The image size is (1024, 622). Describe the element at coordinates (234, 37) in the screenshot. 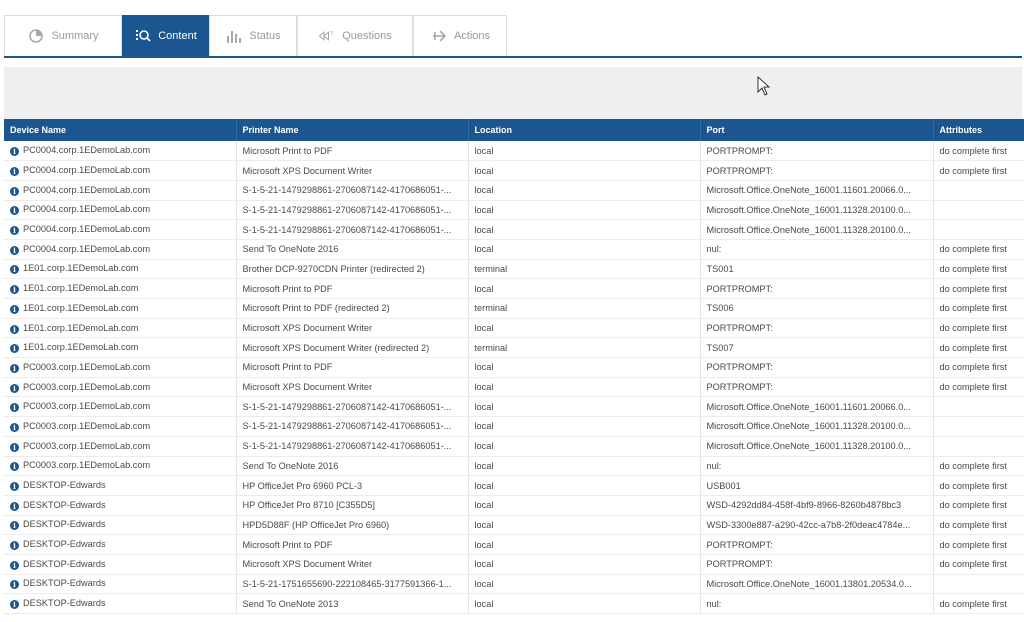

I see `bar-chart-icon` at that location.